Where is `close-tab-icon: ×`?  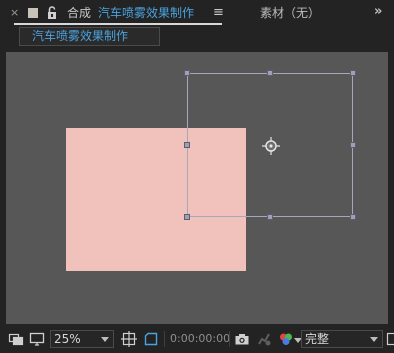 close-tab-icon: × is located at coordinates (15, 13).